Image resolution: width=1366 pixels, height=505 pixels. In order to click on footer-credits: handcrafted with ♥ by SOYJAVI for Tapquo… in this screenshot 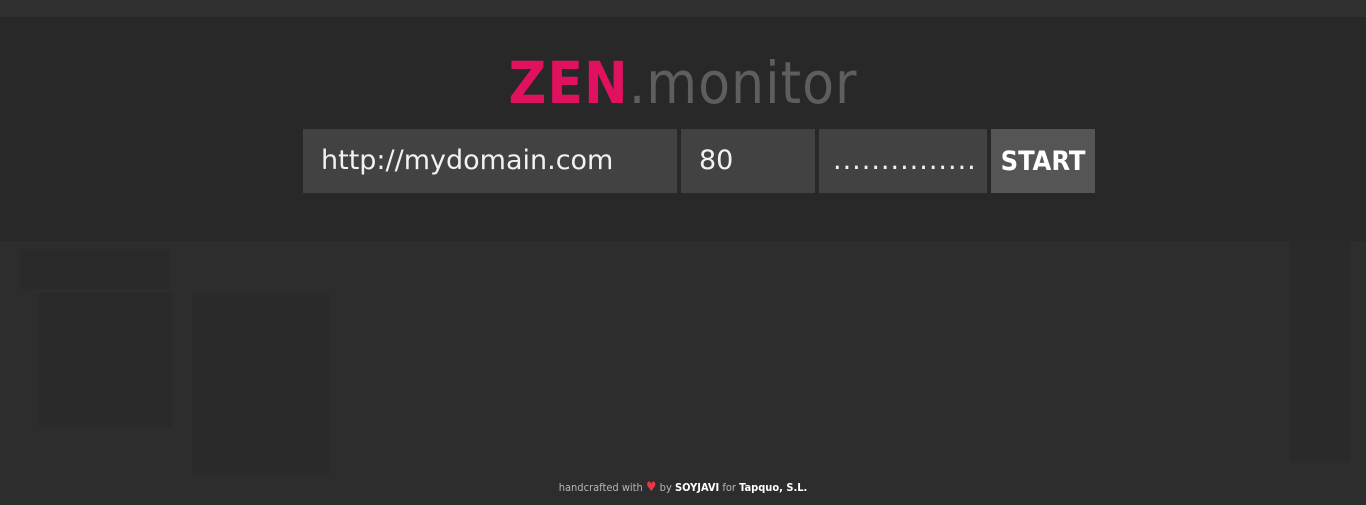, I will do `click(683, 487)`.